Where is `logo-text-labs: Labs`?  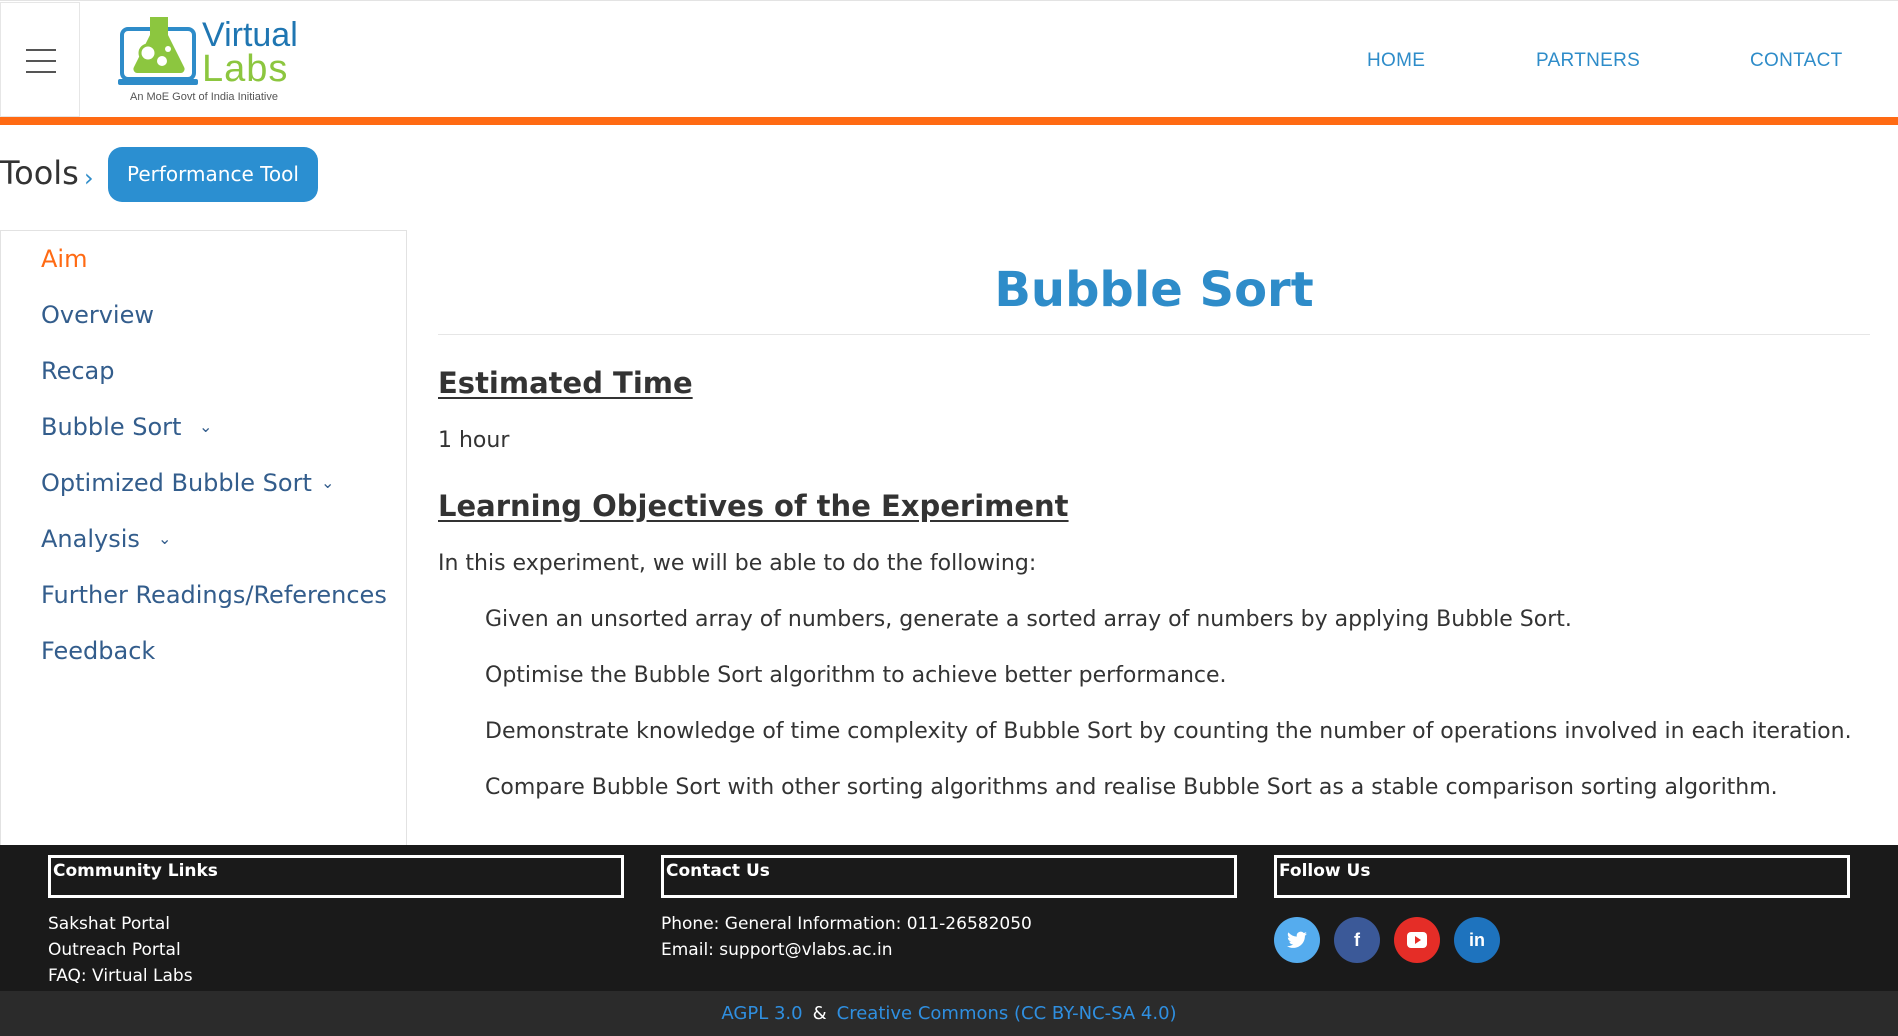
logo-text-labs: Labs is located at coordinates (245, 69).